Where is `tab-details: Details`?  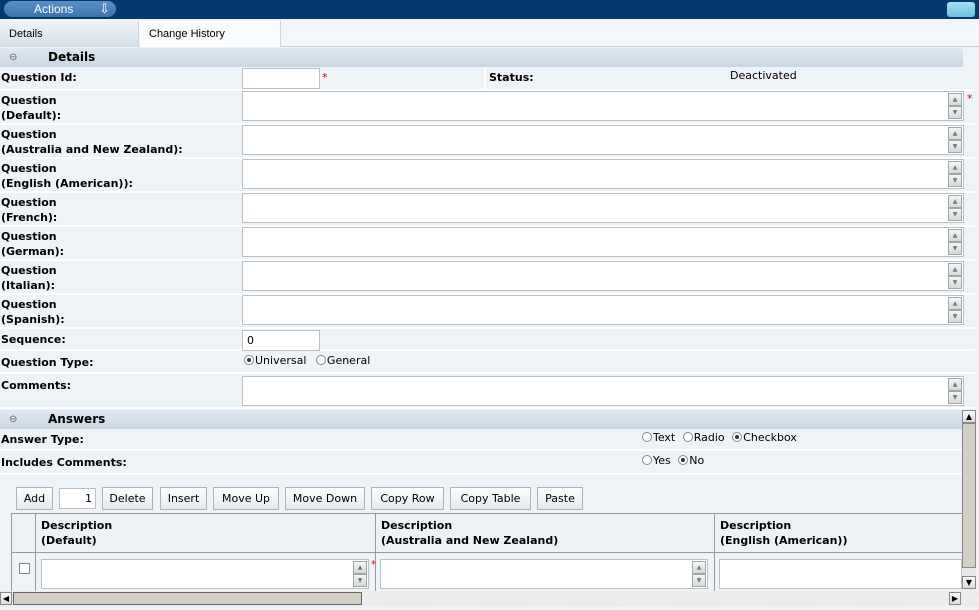 tab-details: Details is located at coordinates (69, 34).